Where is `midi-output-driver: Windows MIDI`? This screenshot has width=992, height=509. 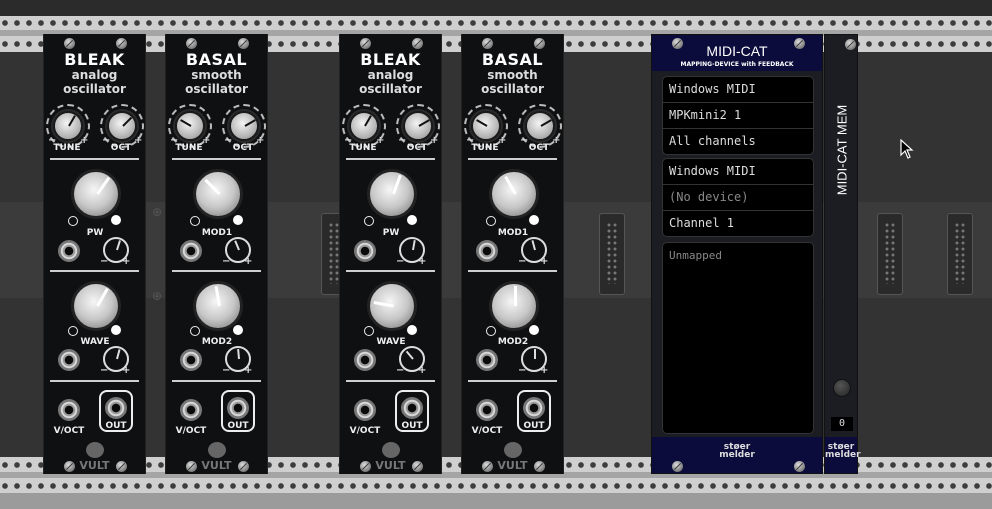
midi-output-driver: Windows MIDI is located at coordinates (738, 172).